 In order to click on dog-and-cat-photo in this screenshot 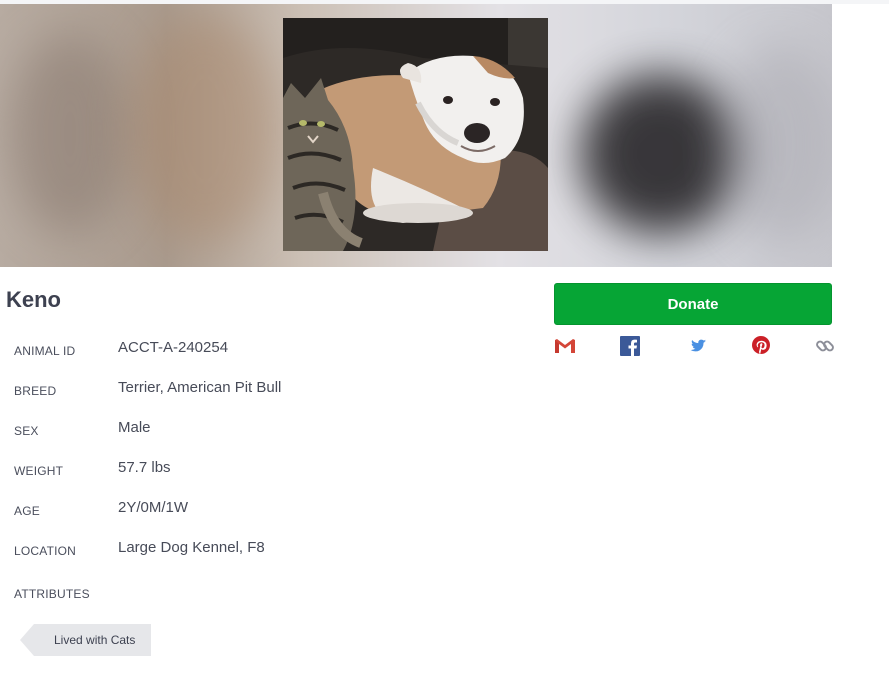, I will do `click(415, 134)`.